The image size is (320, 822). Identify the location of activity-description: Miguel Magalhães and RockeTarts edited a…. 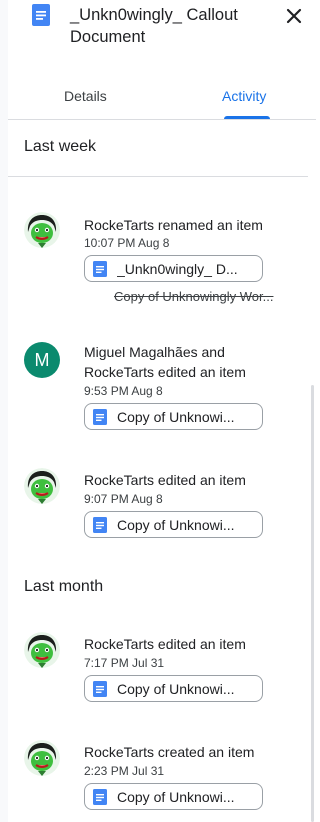
(165, 362).